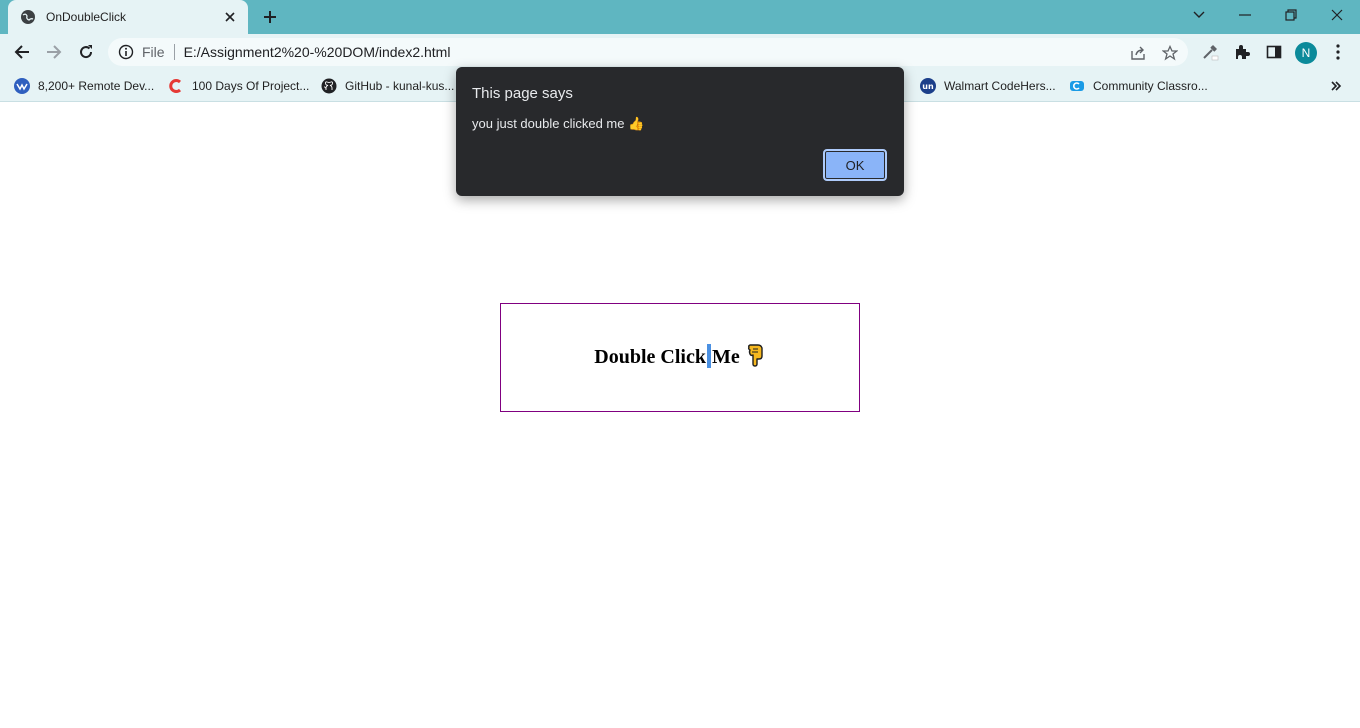 This screenshot has height=728, width=1360. Describe the element at coordinates (1138, 53) in the screenshot. I see `share-icon` at that location.